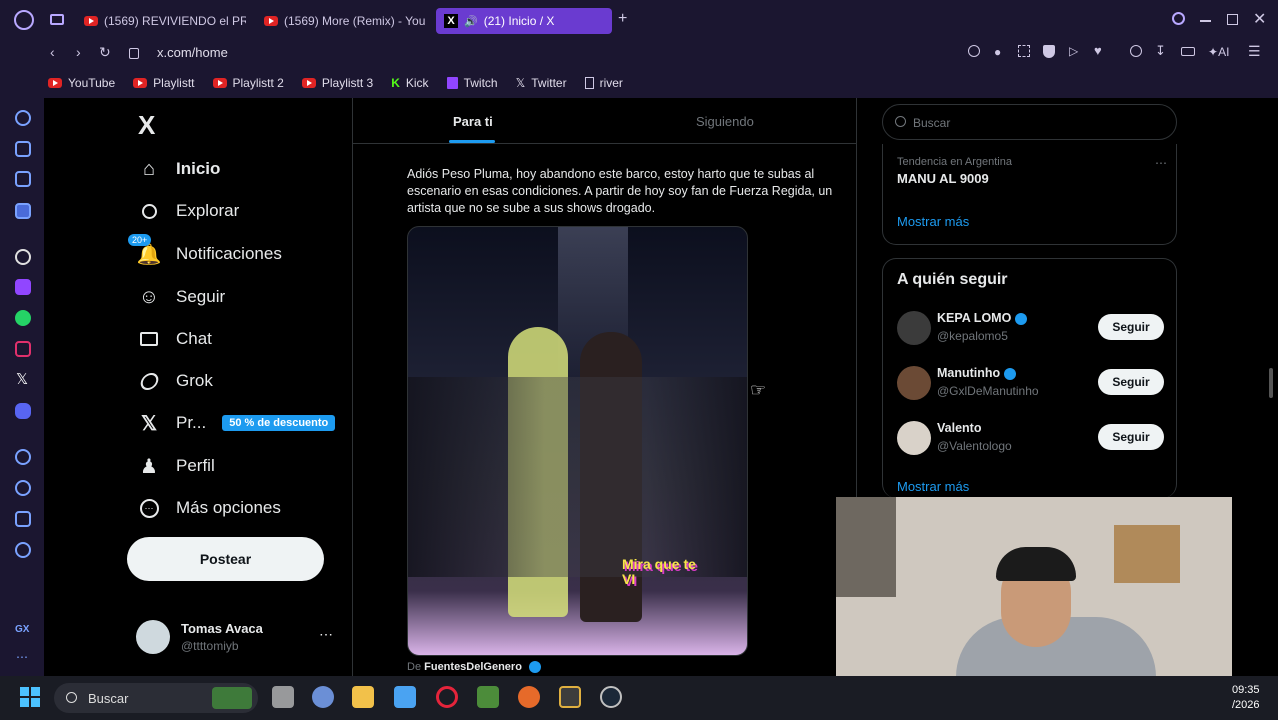 This screenshot has width=1278, height=720. I want to click on show-more-follow-link: Mostrar más, so click(933, 486).